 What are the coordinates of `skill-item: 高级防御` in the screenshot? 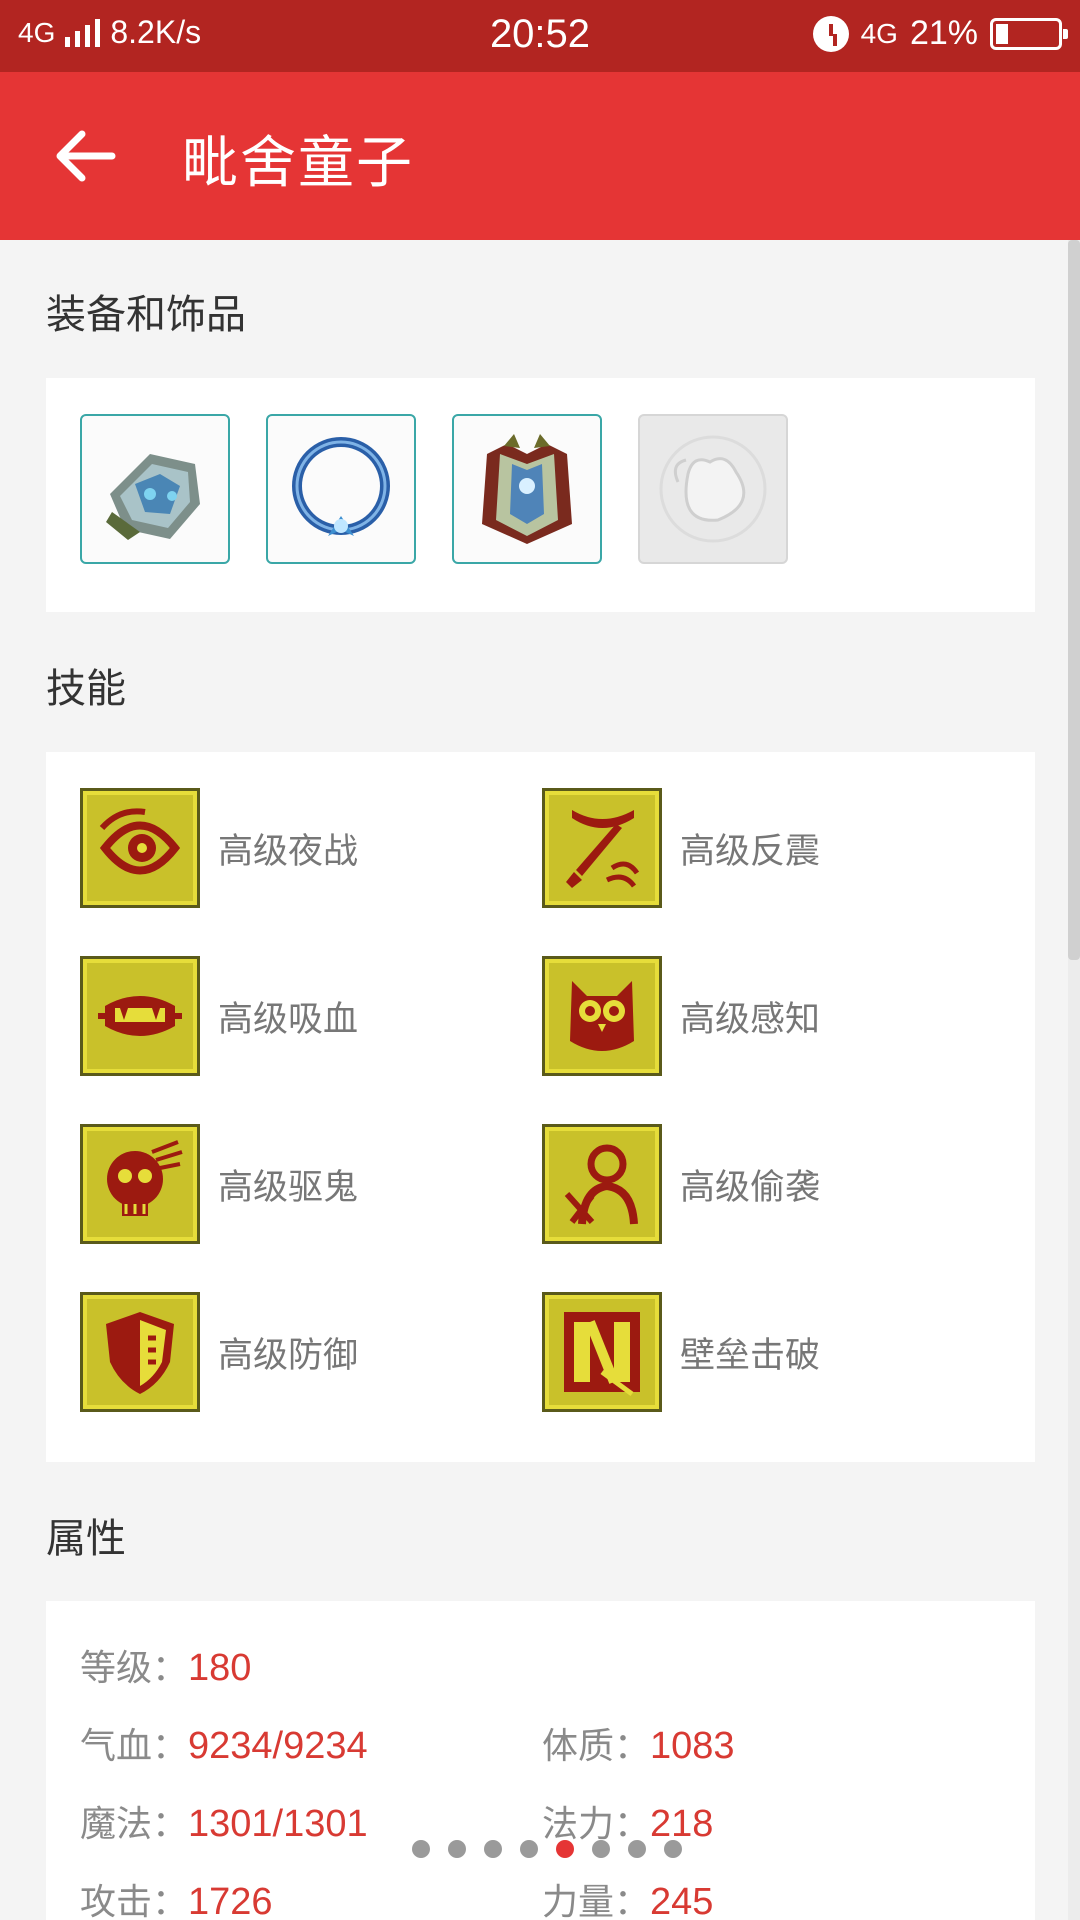 It's located at (219, 1352).